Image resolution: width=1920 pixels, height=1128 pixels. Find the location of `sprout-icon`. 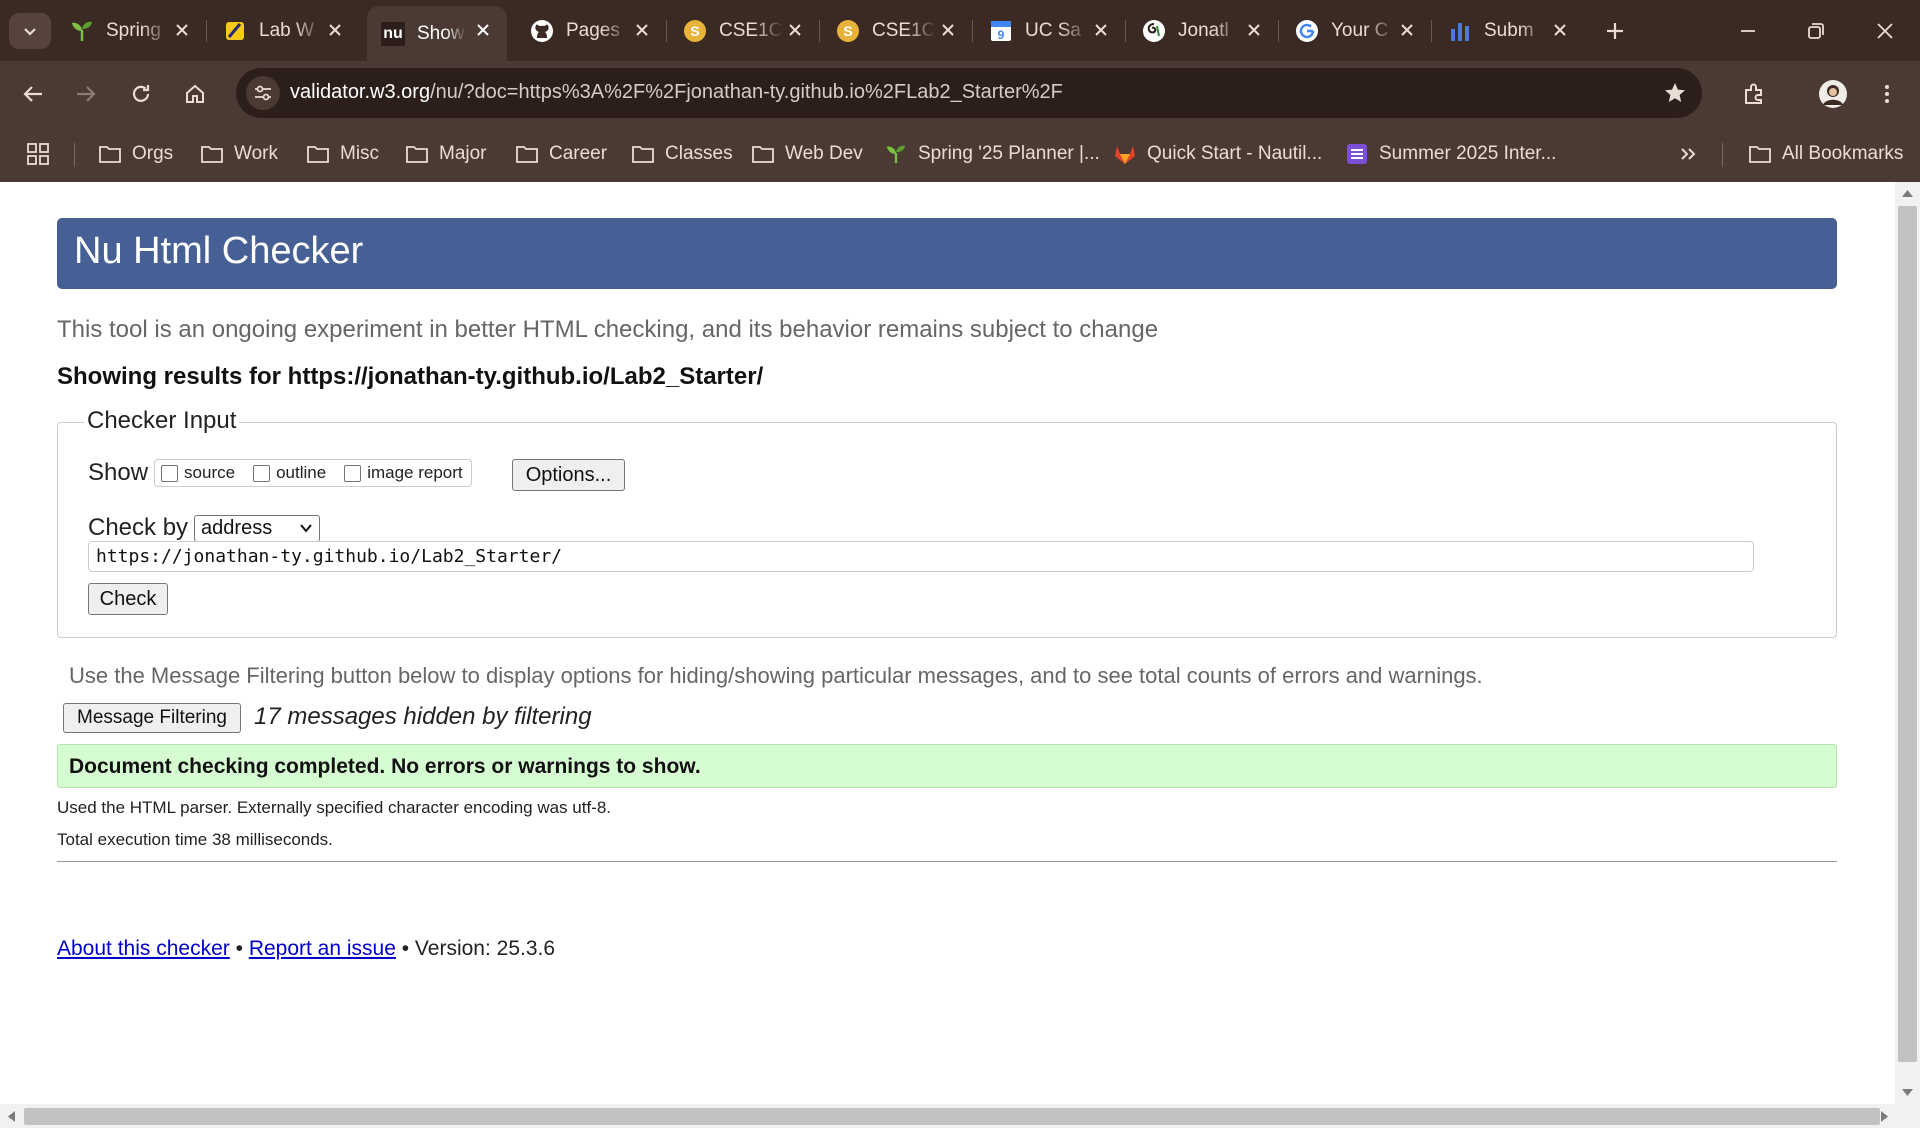

sprout-icon is located at coordinates (896, 154).